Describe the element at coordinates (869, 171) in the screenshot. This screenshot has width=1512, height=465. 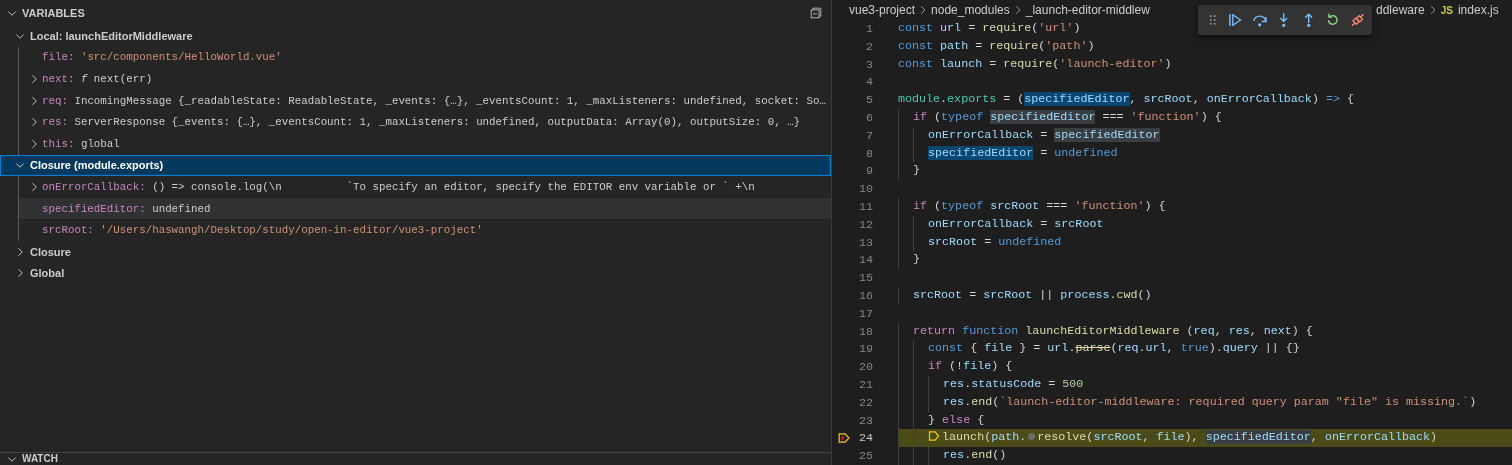
I see `line-number: 9` at that location.